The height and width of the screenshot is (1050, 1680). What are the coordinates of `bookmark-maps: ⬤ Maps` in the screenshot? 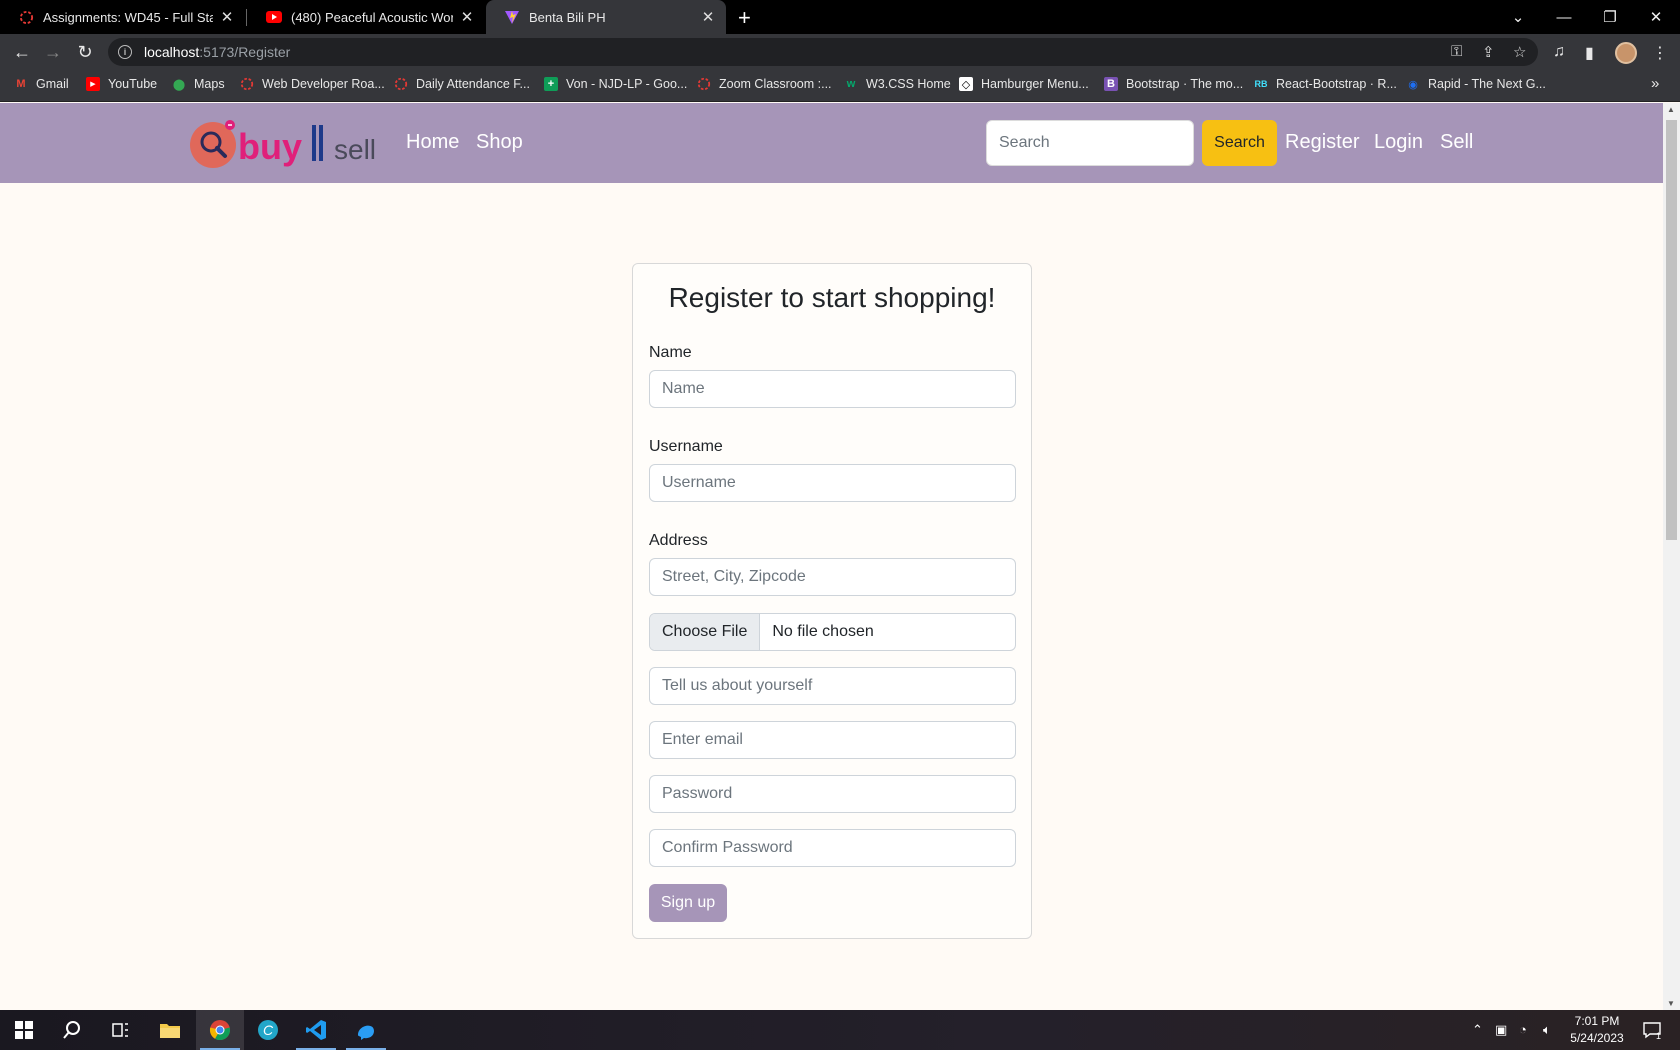 It's located at (198, 84).